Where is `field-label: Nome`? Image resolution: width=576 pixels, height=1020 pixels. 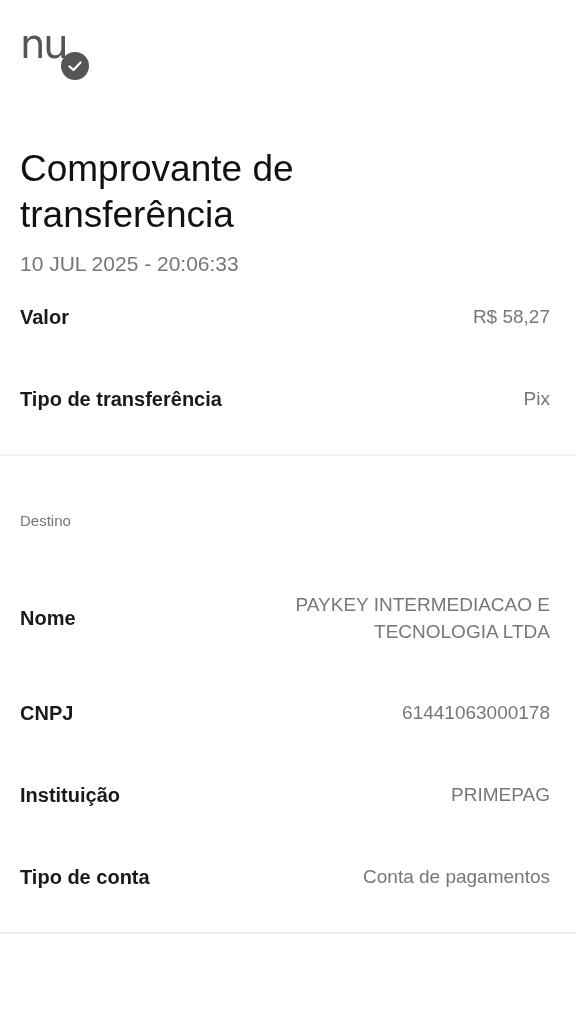 field-label: Nome is located at coordinates (48, 619).